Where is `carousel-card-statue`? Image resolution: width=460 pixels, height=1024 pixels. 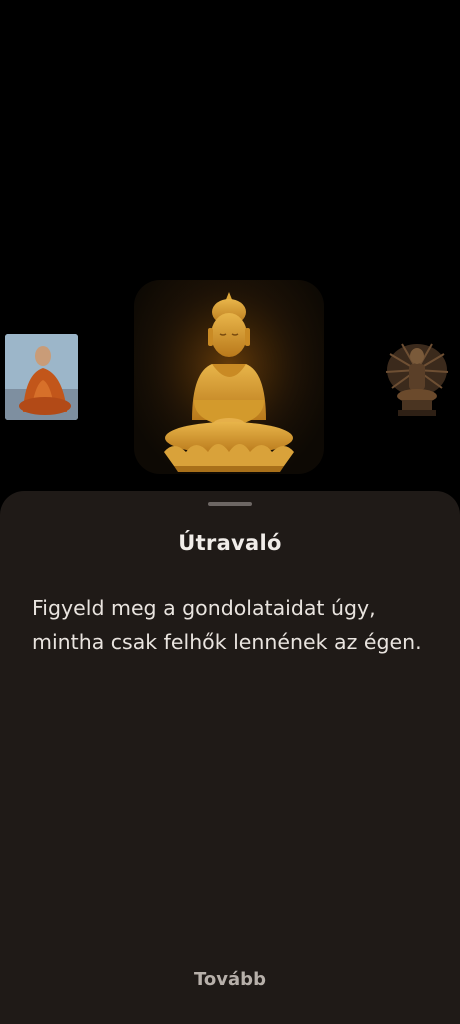
carousel-card-statue is located at coordinates (417, 379).